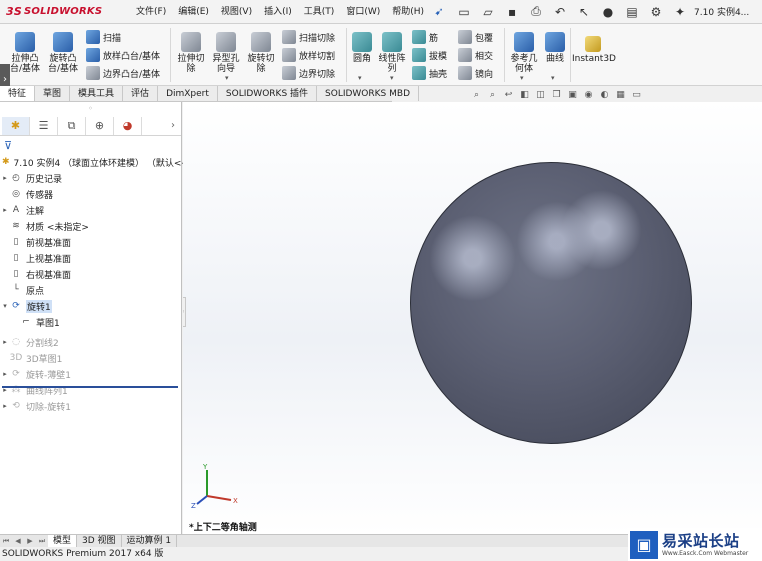  Describe the element at coordinates (193, 12) in the screenshot. I see `menu-edit: 编辑(E)` at that location.